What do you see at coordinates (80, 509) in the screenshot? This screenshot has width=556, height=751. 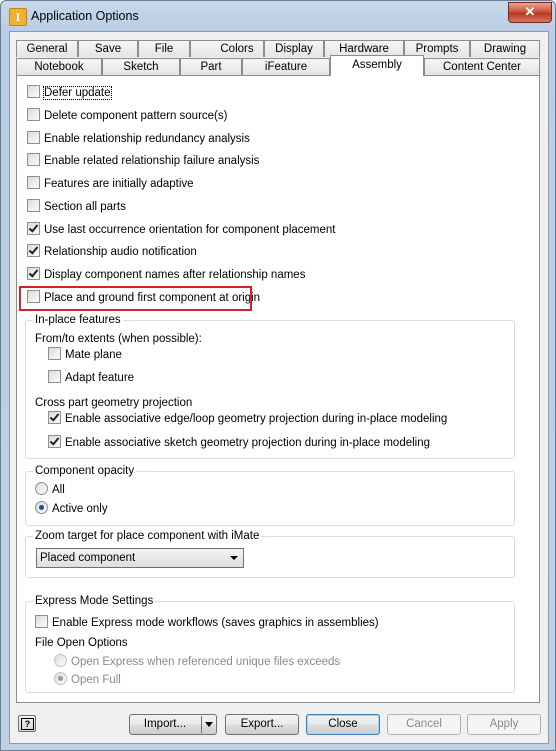 I see `radio-label: Active only` at bounding box center [80, 509].